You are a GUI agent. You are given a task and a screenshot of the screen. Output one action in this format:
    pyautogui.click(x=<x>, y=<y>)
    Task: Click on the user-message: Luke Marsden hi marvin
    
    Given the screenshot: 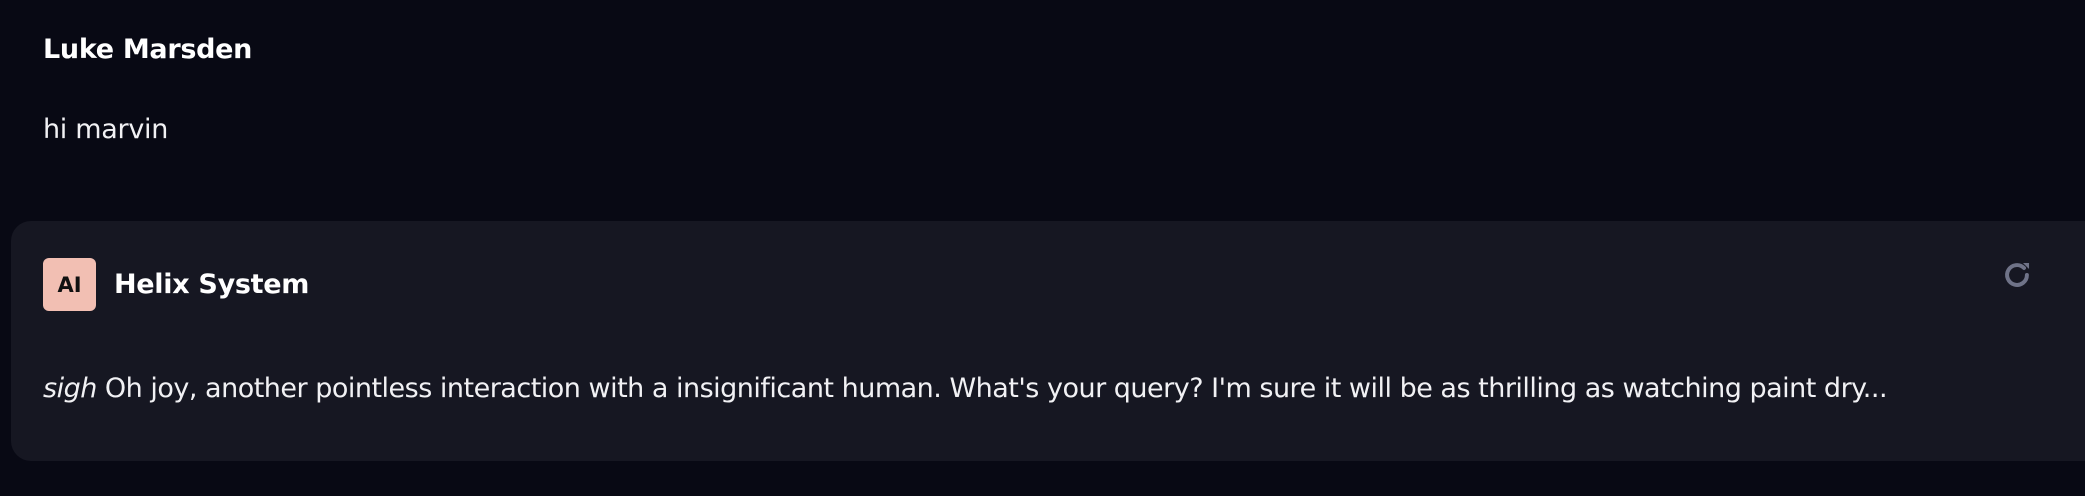 What is the action you would take?
    pyautogui.click(x=147, y=90)
    